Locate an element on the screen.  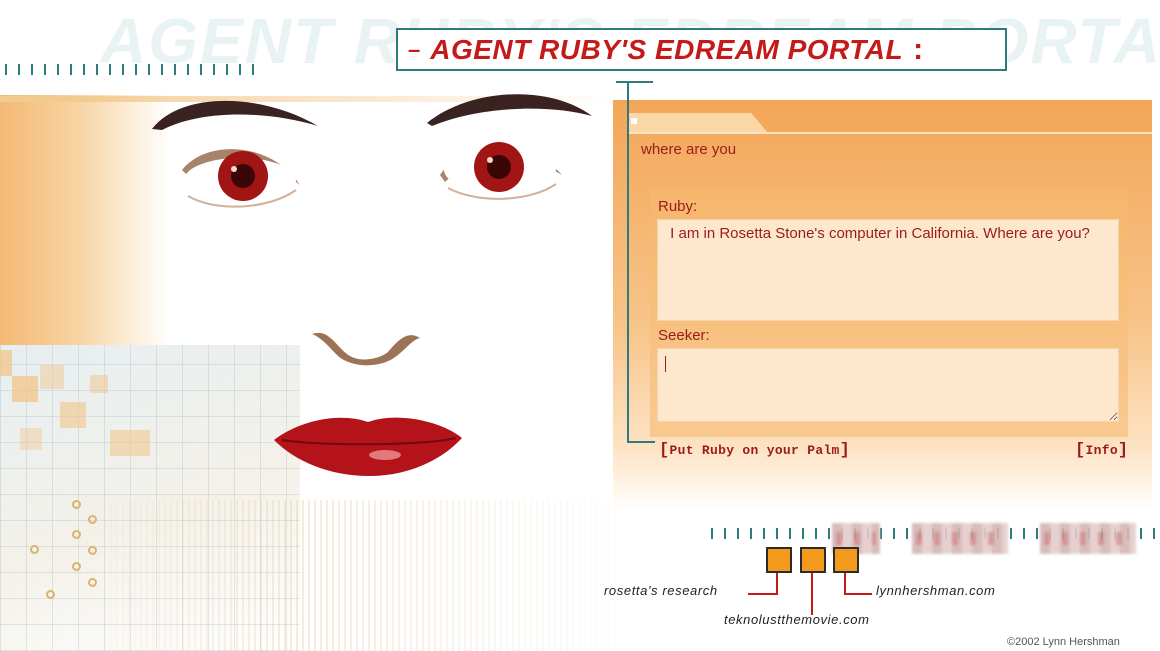
lynn-hershman-link: lynnhershman.com is located at coordinates (935, 590).